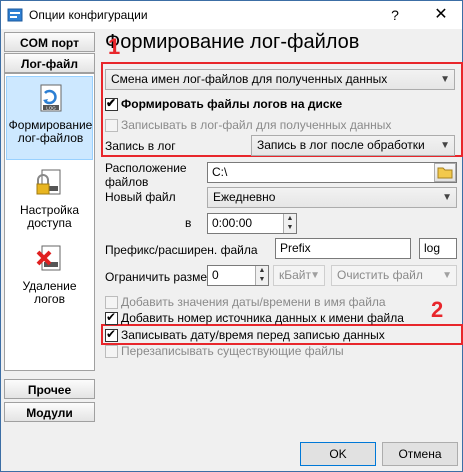 The image size is (463, 472). I want to click on nav-label-delete-logs: Удаление логов, so click(49, 292).